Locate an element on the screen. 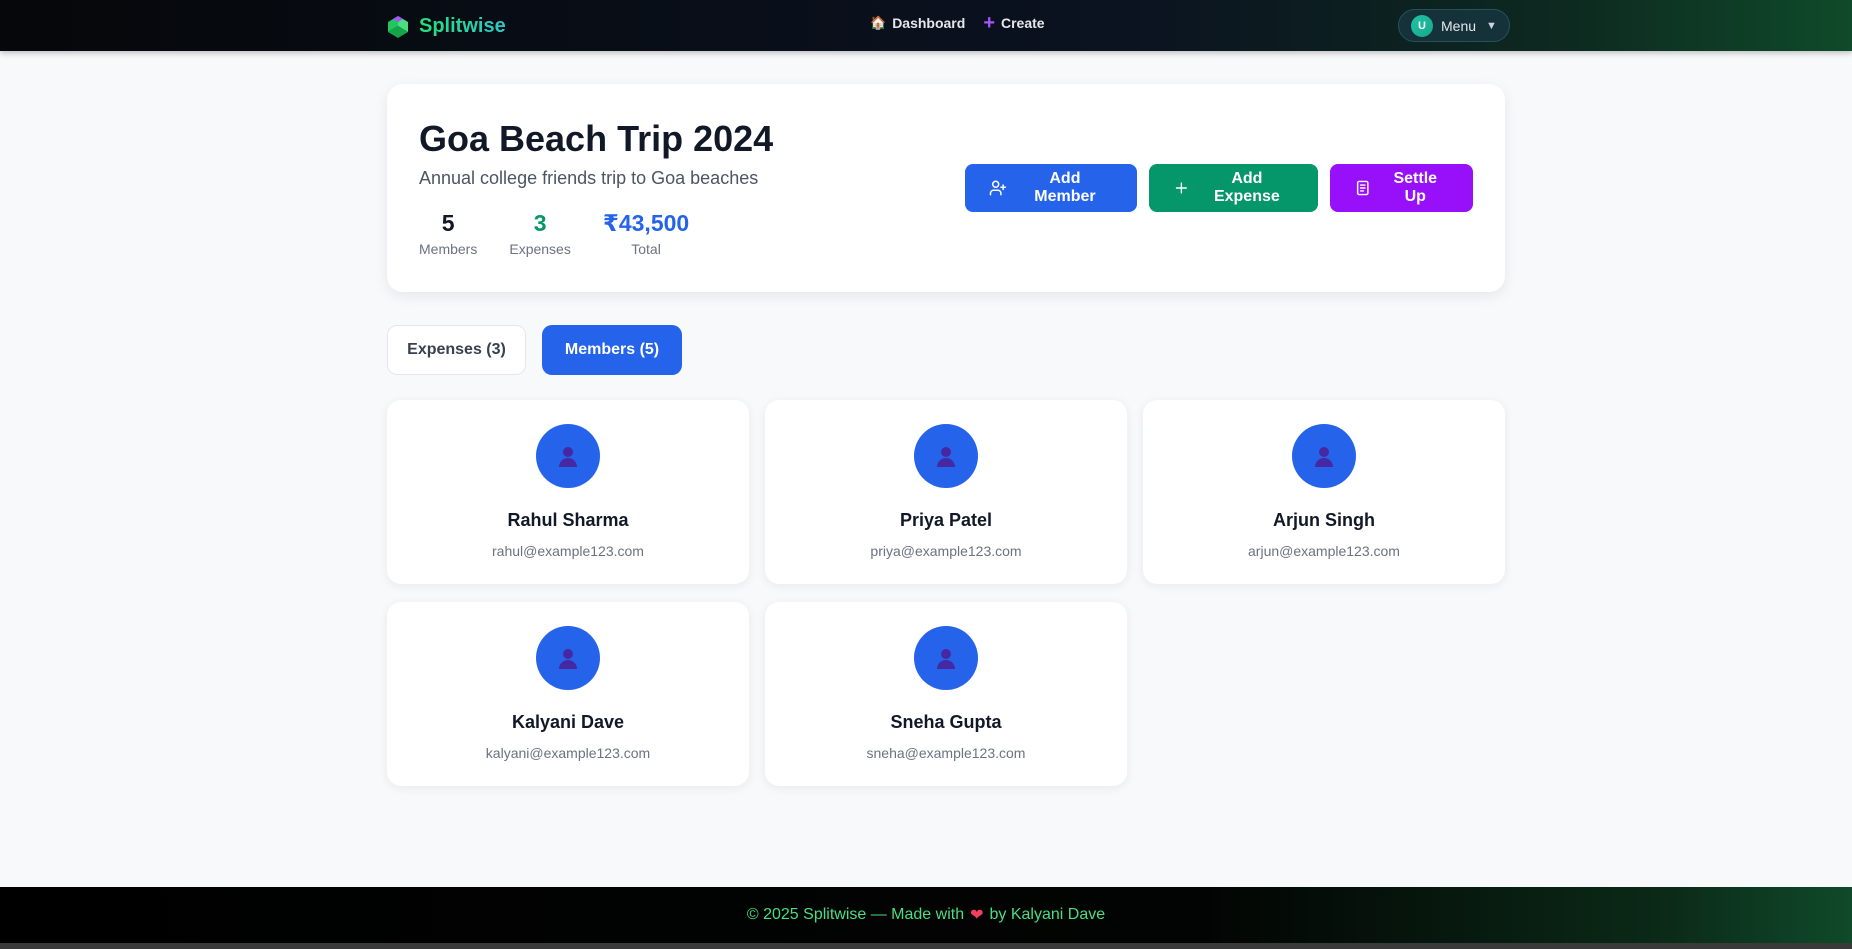 This screenshot has width=1852, height=949. top-navbar: Splitwise 🏠 Dashboard + Create U Menu ▼ is located at coordinates (926, 25).